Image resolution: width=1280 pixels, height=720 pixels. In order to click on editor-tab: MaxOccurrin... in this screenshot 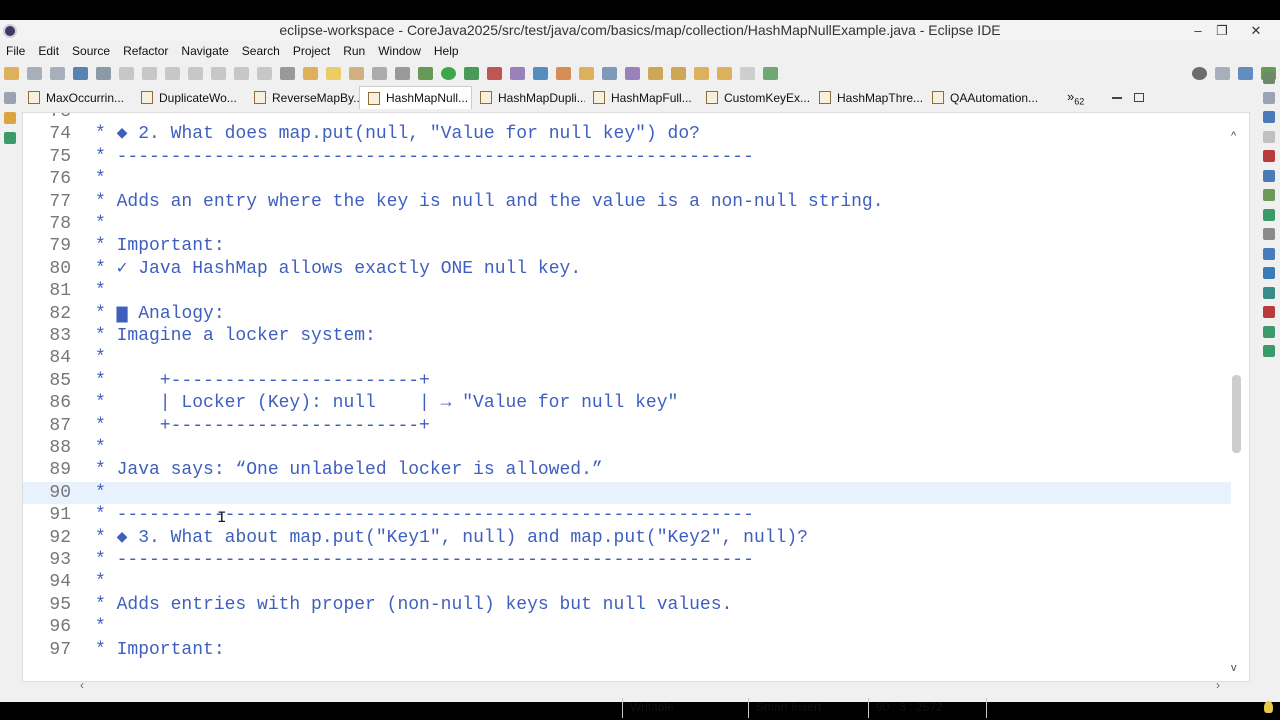, I will do `click(76, 97)`.